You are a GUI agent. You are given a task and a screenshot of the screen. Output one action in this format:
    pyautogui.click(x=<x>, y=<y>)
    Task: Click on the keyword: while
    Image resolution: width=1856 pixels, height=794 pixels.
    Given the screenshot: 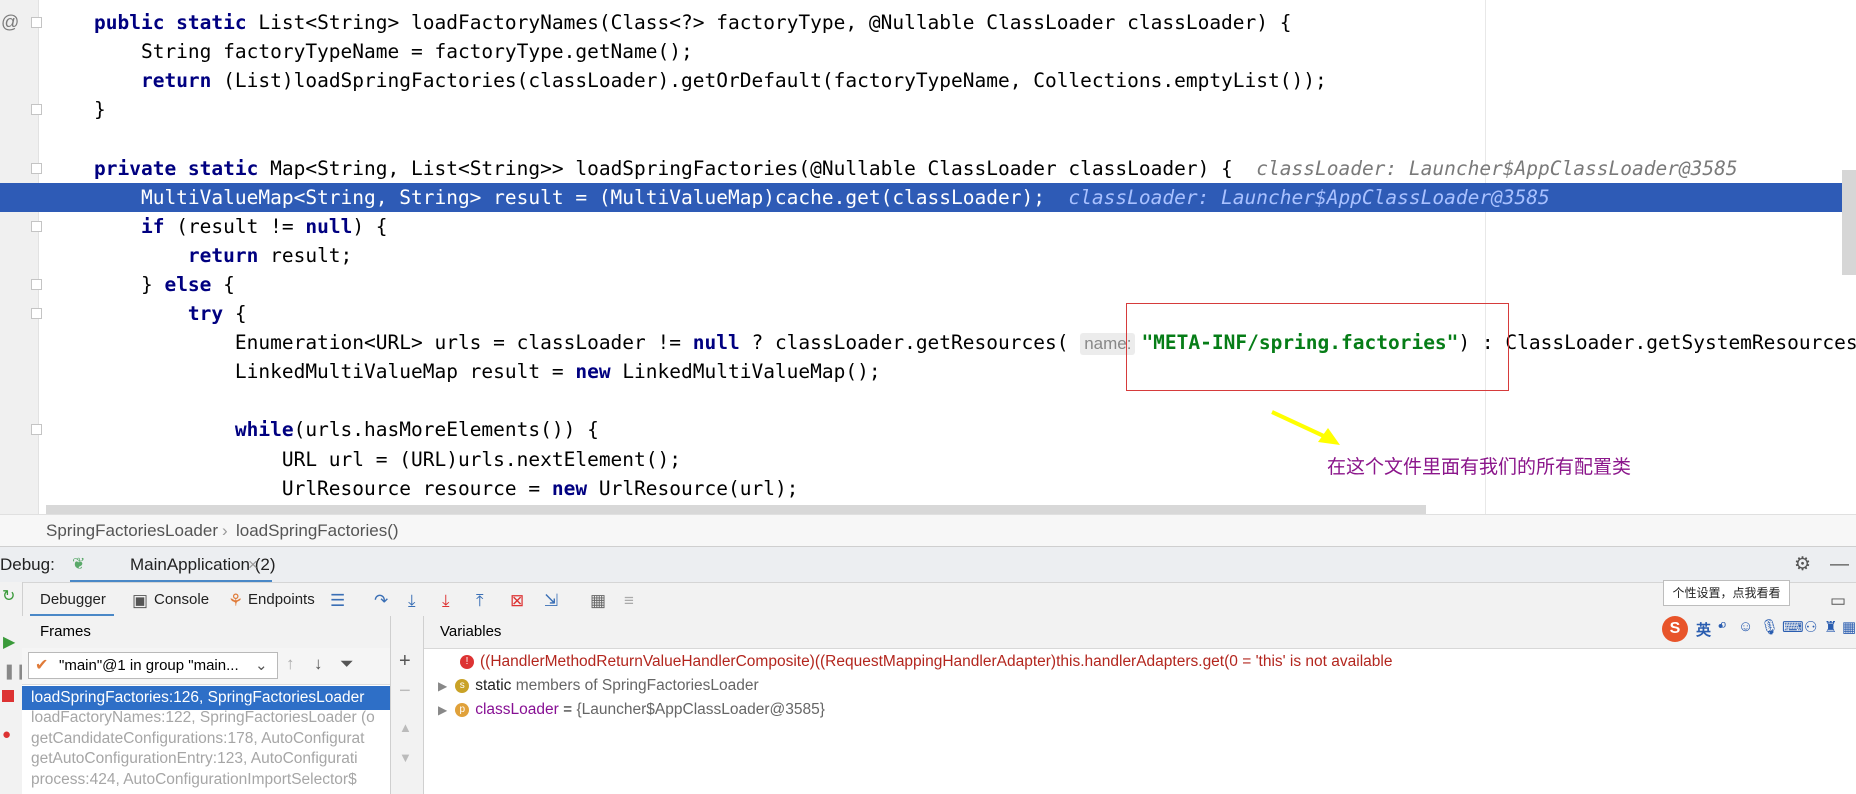 What is the action you would take?
    pyautogui.click(x=264, y=430)
    